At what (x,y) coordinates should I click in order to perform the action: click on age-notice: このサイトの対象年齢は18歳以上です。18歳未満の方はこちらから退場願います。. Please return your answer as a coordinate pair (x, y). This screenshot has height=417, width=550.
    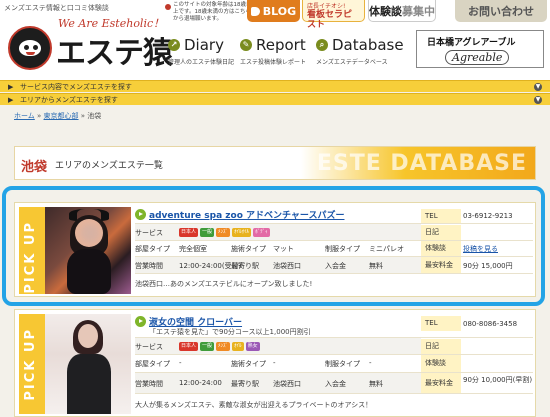
    Looking at the image, I should click on (212, 12).